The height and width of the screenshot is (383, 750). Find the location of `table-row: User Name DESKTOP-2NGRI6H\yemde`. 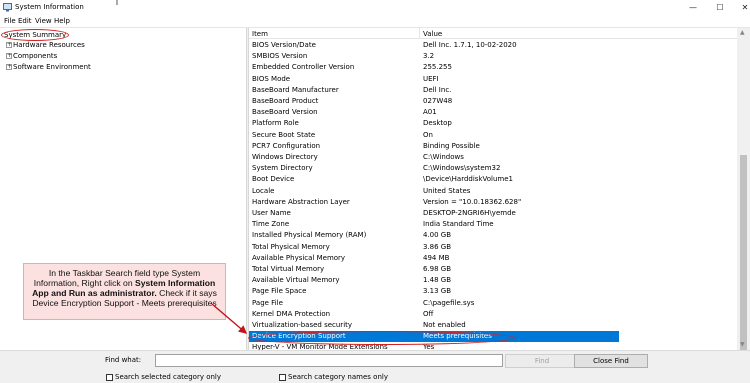

table-row: User Name DESKTOP-2NGRI6H\yemde is located at coordinates (434, 213).